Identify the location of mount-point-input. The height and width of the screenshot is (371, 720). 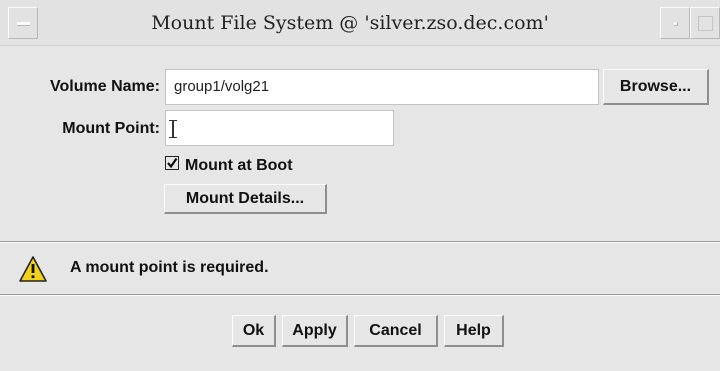
(279, 128).